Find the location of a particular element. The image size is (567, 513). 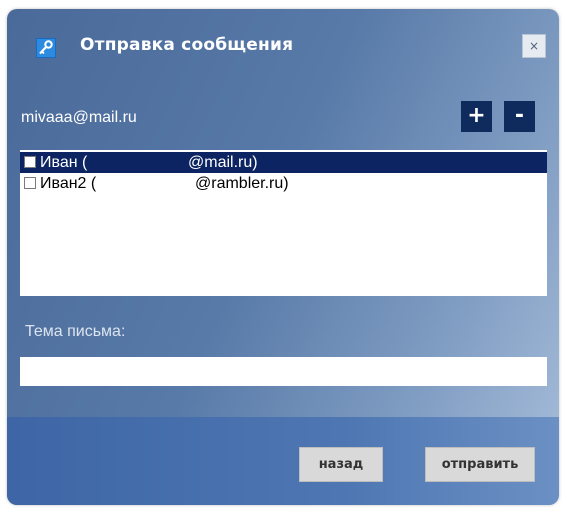

list-item: Иван2 ( @rambler.ru) is located at coordinates (283, 183).